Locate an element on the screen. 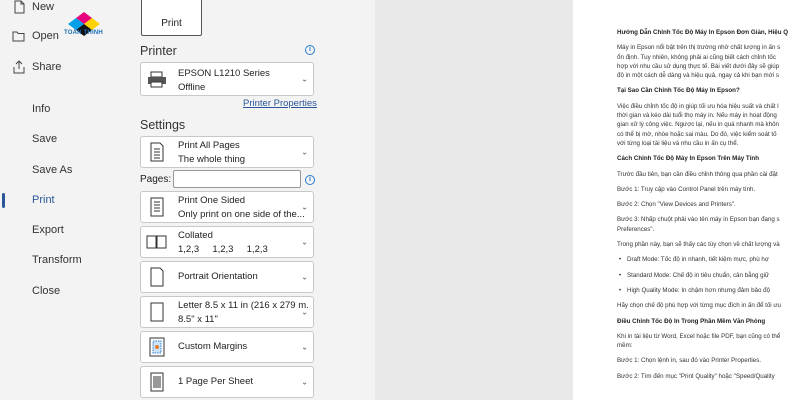 The image size is (800, 400). collate-select: Collated 1,2,3 1,2,3 1,2,3 ⌄ is located at coordinates (227, 242).